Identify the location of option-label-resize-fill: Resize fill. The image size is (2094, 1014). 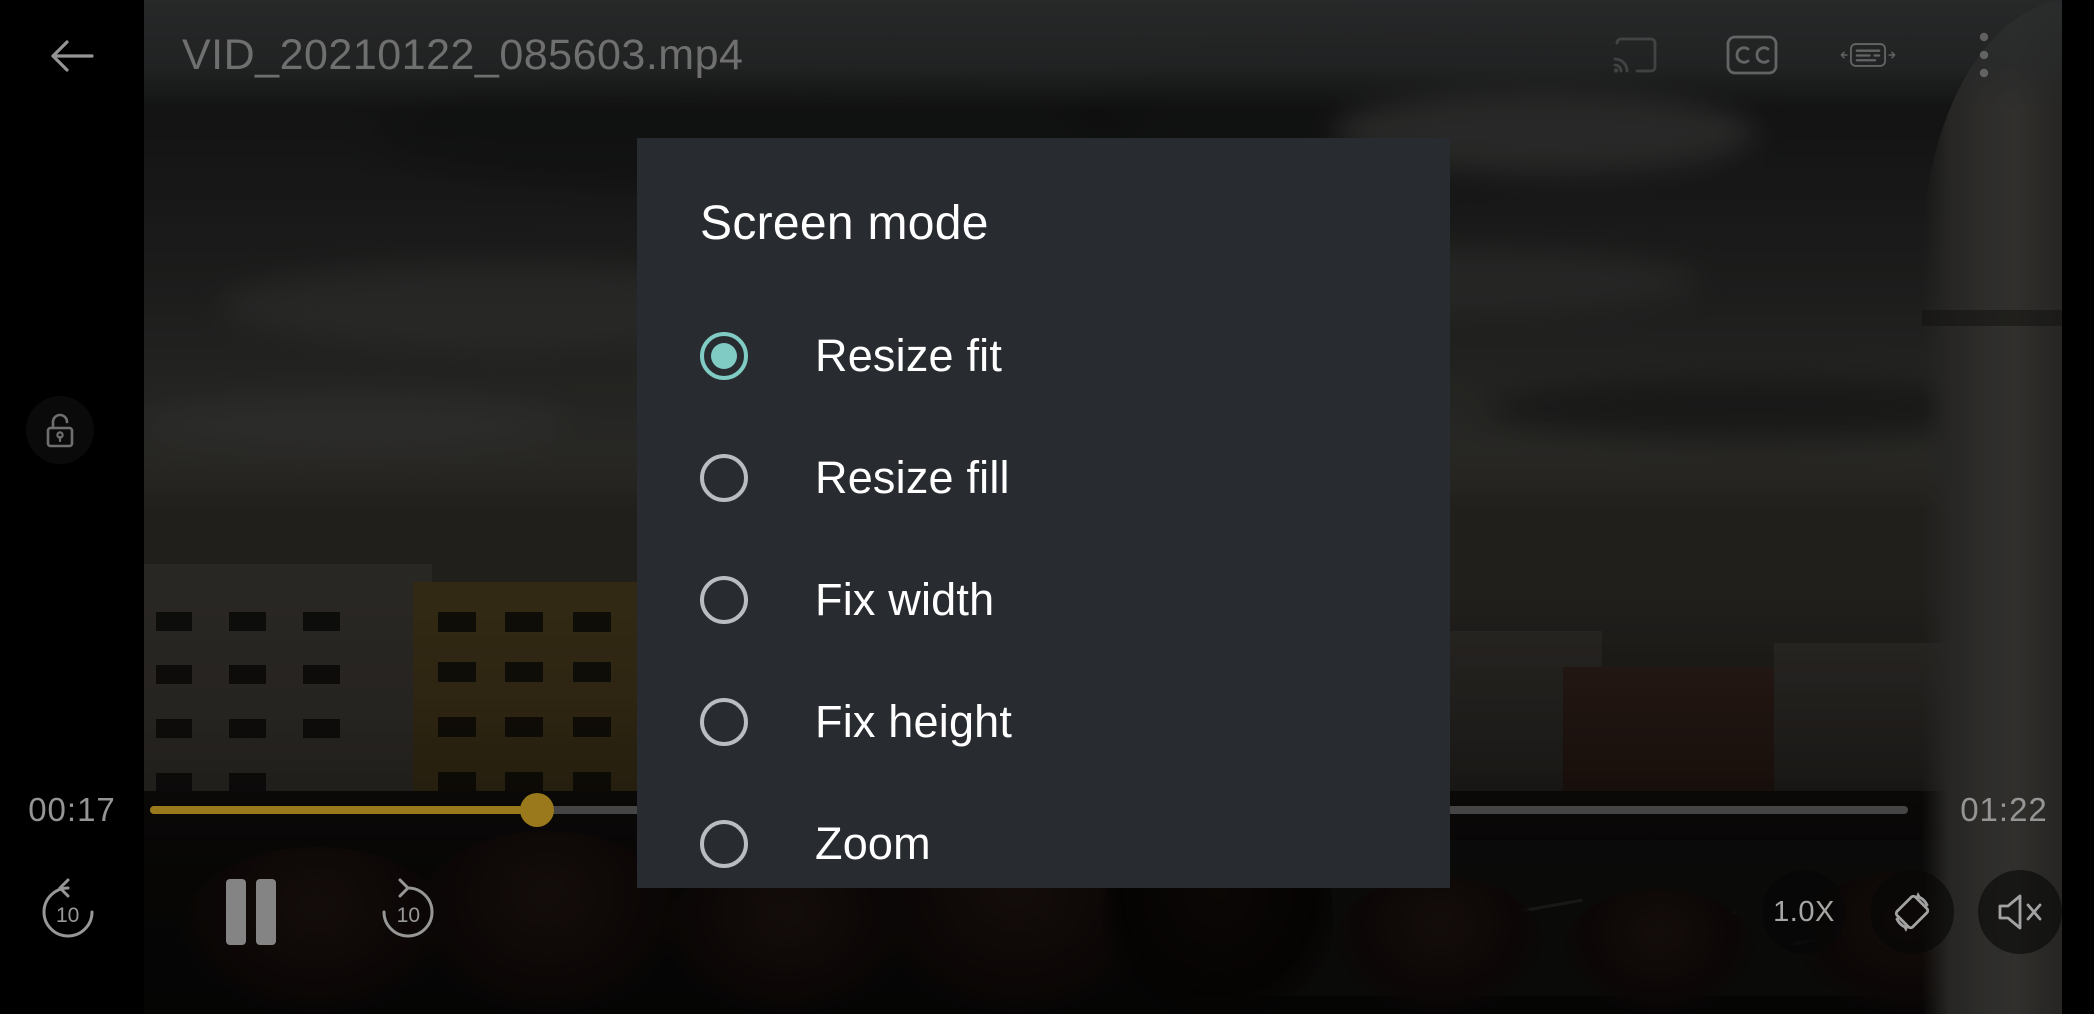
(912, 477).